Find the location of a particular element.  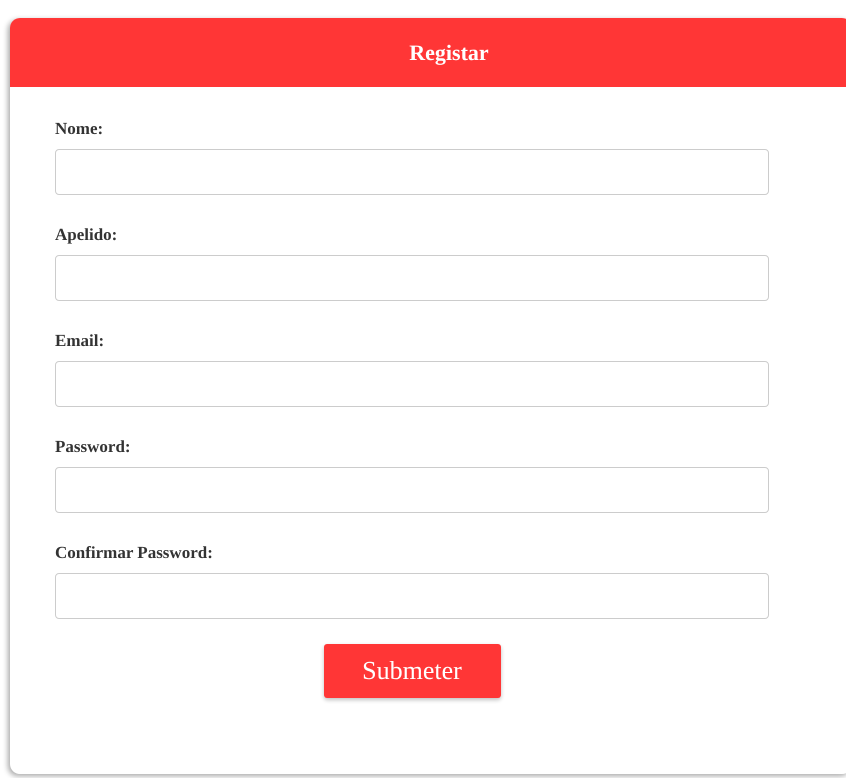

field-label: Email: is located at coordinates (80, 341).